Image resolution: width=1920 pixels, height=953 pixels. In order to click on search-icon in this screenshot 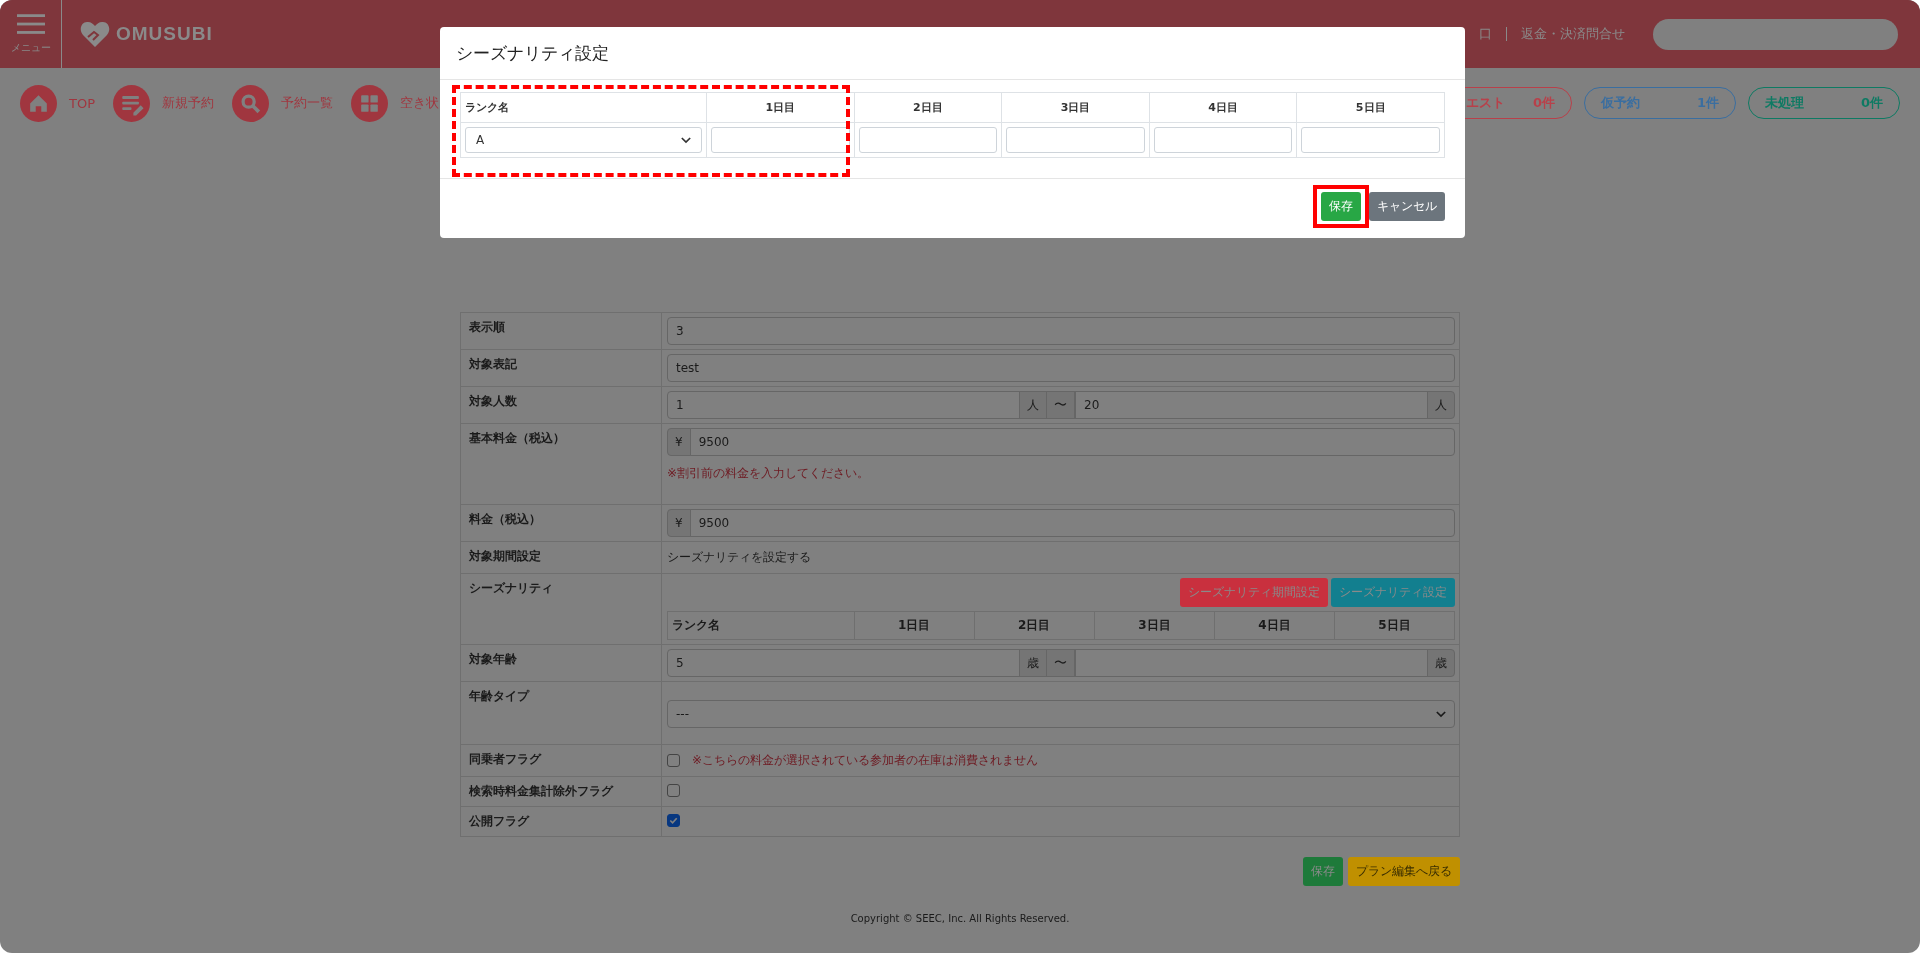, I will do `click(250, 103)`.